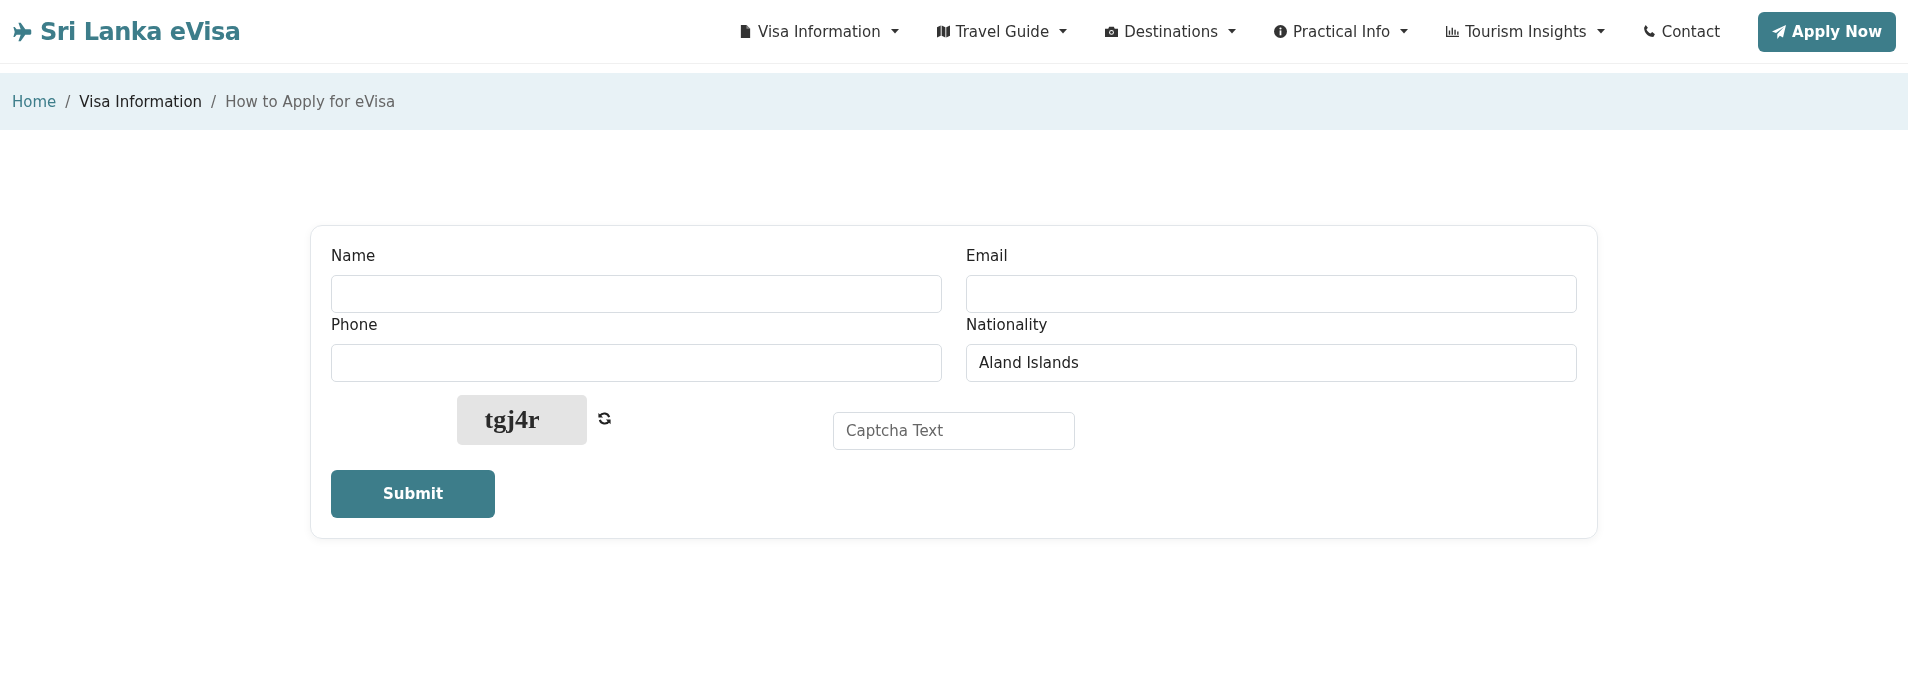  I want to click on breadcrumb-item: How to Apply for eVisa, so click(310, 101).